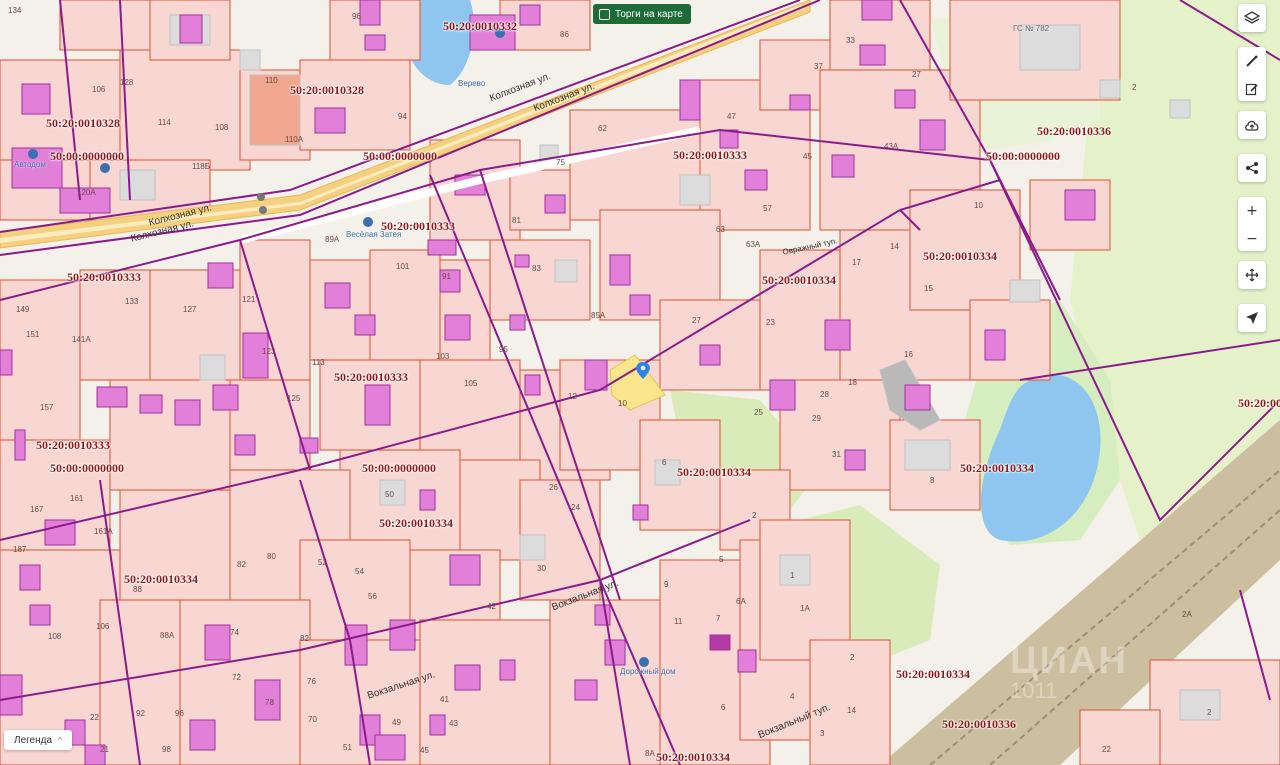 Image resolution: width=1280 pixels, height=765 pixels. What do you see at coordinates (127, 82) in the screenshot?
I see `plot-label: 128` at bounding box center [127, 82].